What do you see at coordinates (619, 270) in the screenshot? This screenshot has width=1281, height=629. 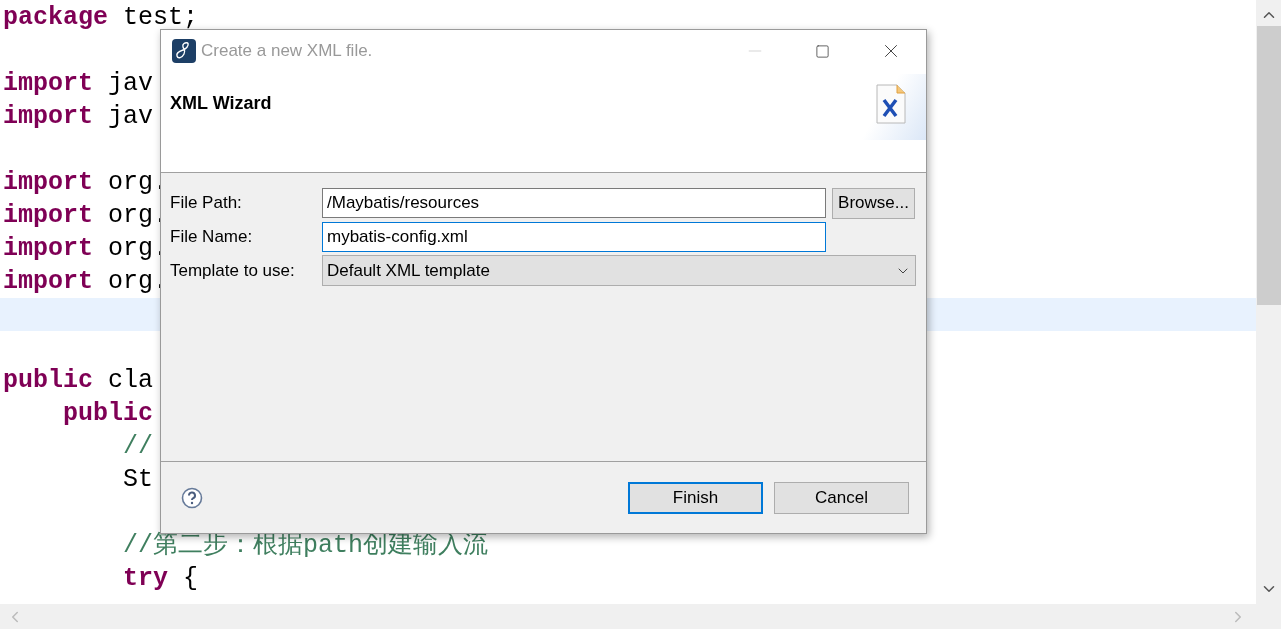 I see `template-dropdown: Default XML template` at bounding box center [619, 270].